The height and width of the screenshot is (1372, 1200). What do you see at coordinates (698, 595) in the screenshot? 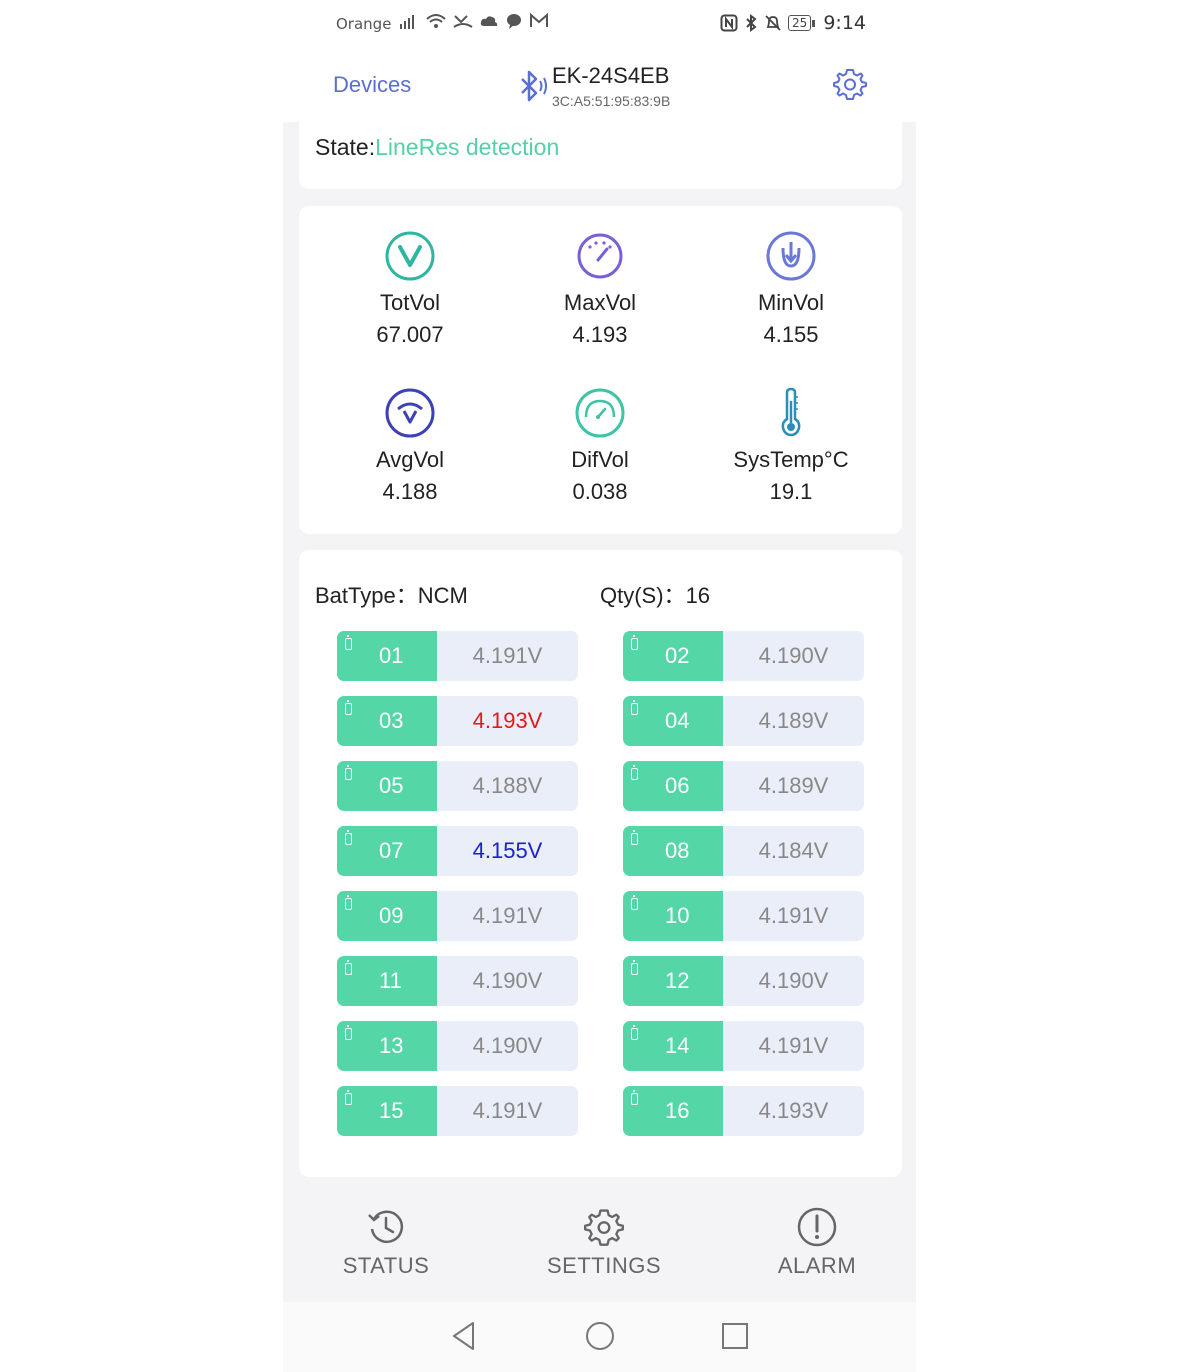
I see `battery-qty-value: 16` at bounding box center [698, 595].